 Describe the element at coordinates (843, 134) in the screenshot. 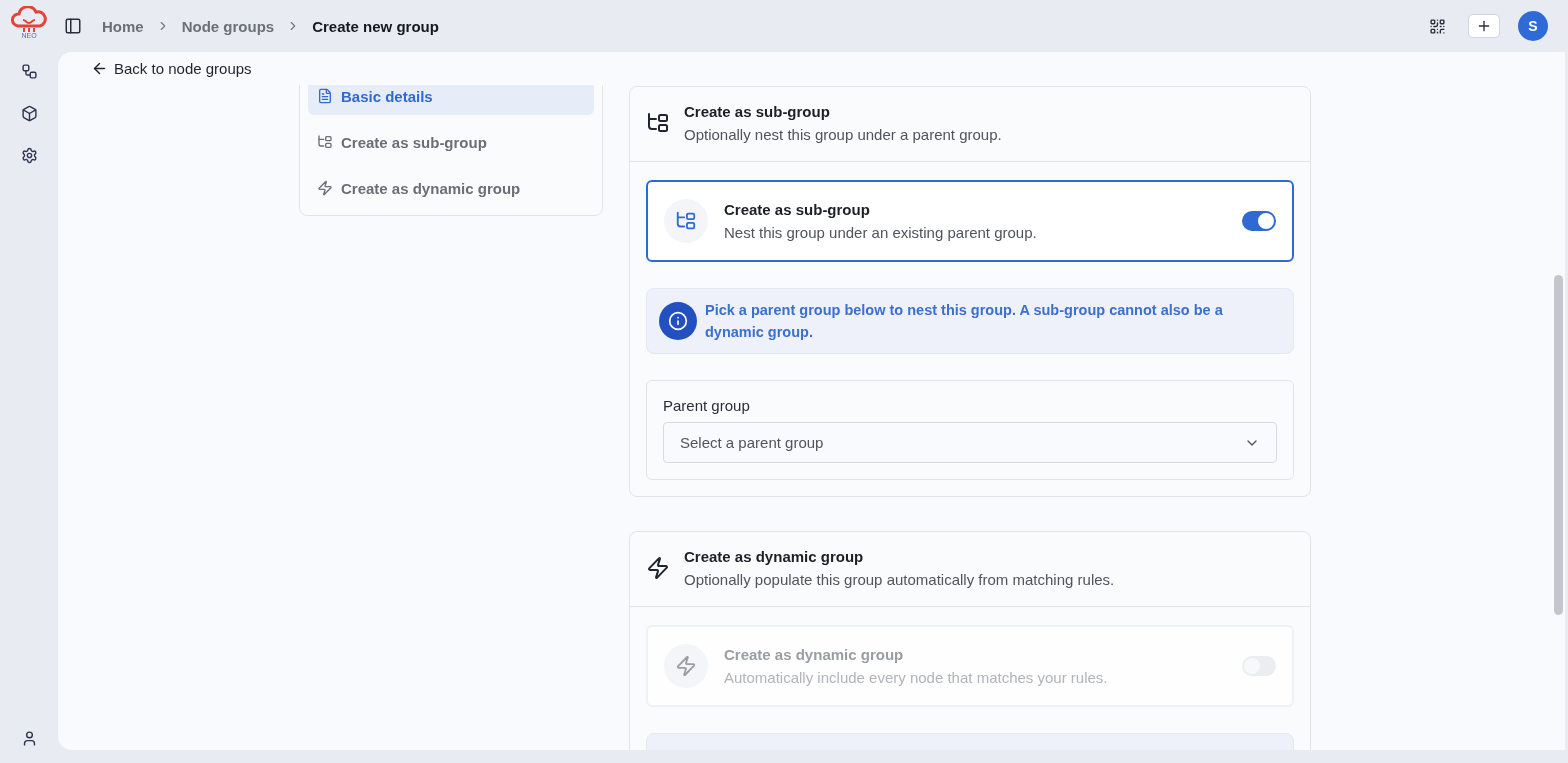

I see `section-subtitle: Optionally nest this group under a parent group.` at that location.